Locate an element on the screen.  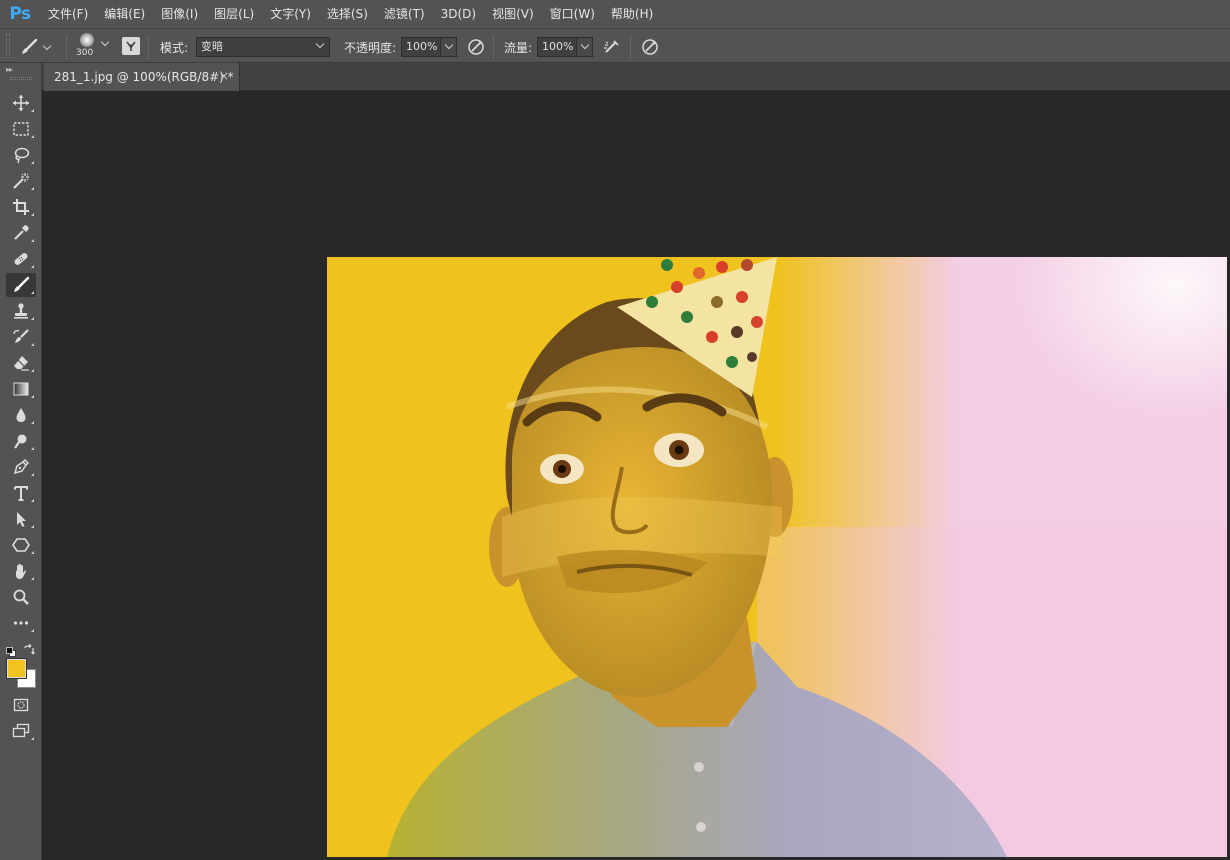
airbrush-icon is located at coordinates (611, 46).